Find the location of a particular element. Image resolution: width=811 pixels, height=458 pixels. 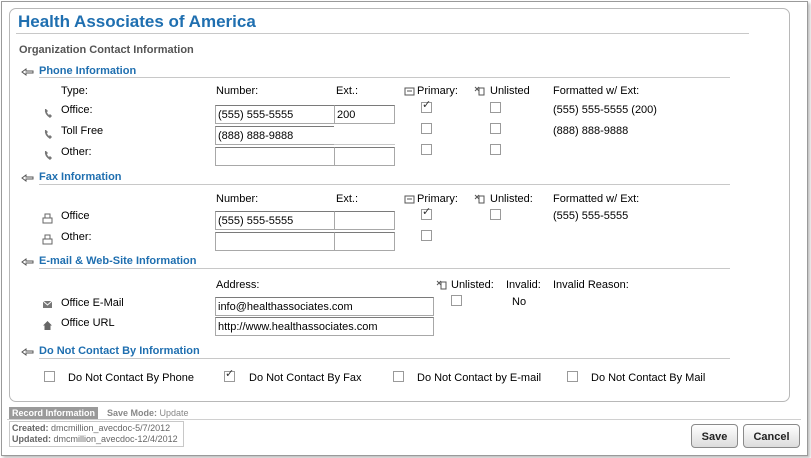

email-section-heading: E-mail & Web-Site Information is located at coordinates (117, 261).